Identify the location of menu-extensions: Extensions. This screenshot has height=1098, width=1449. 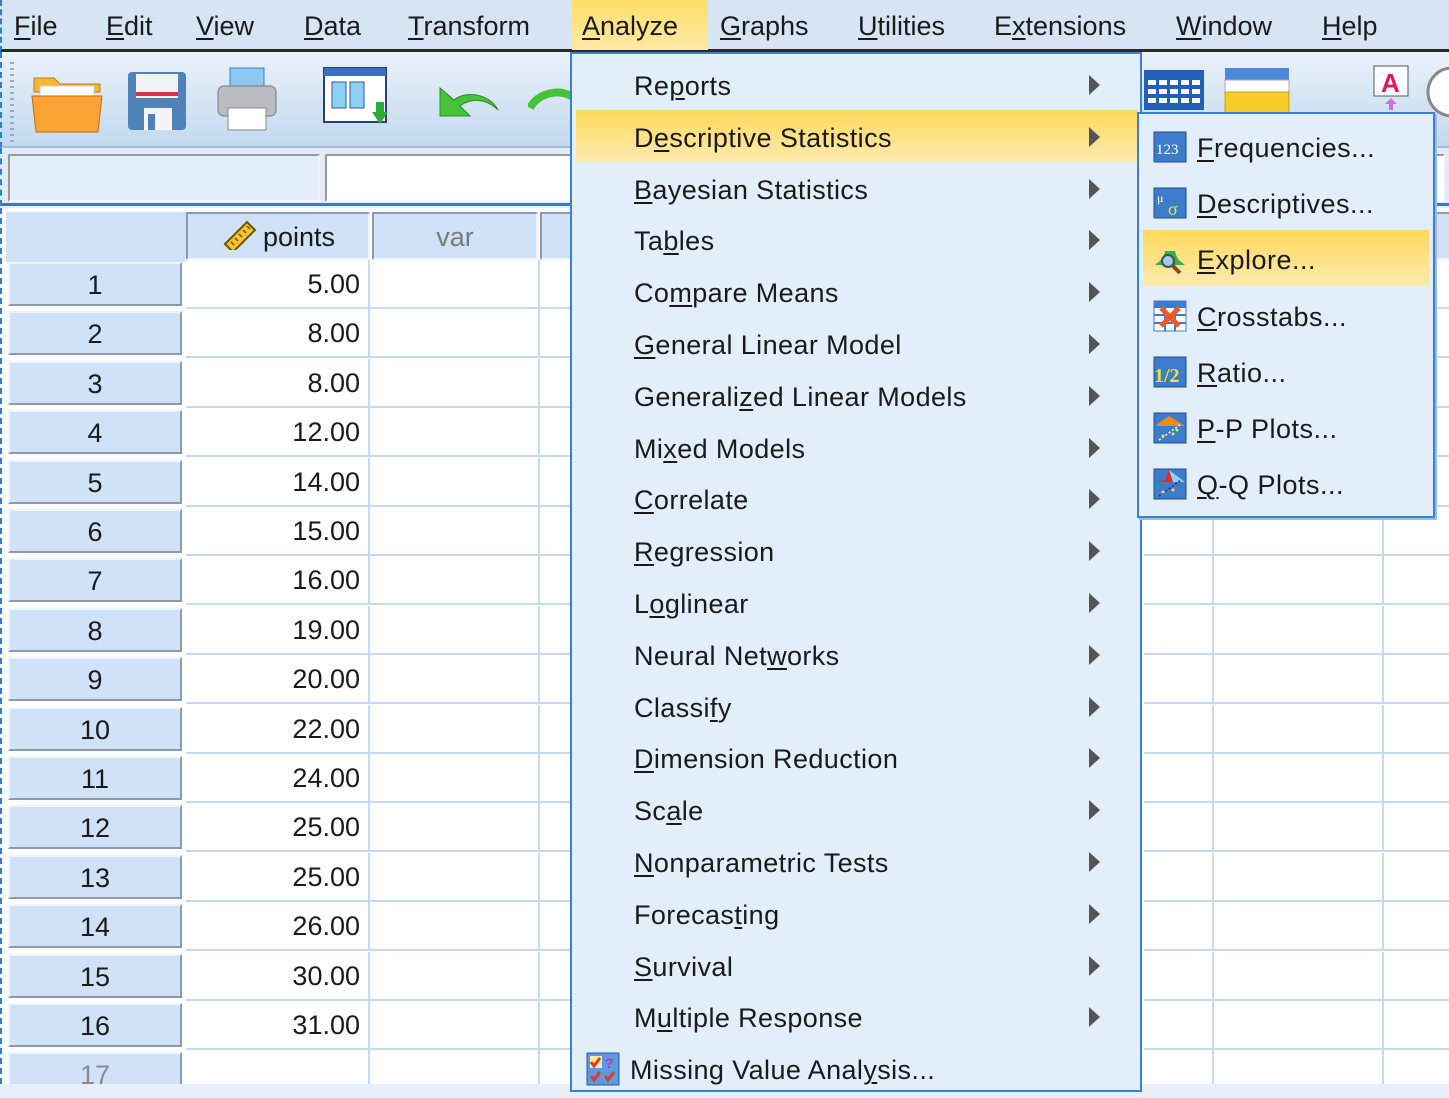
(1060, 25).